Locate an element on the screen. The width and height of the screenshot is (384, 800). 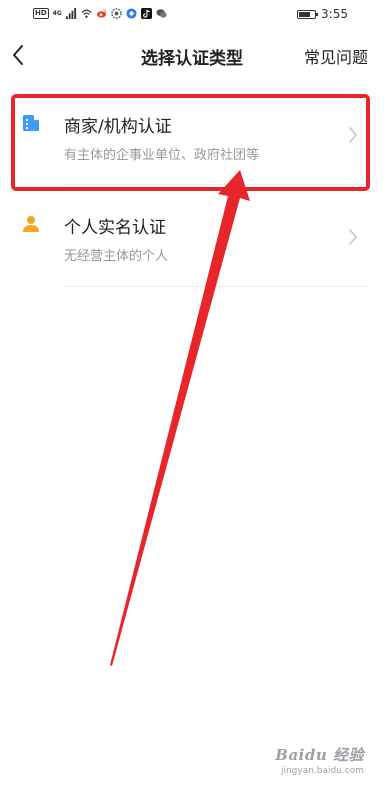
person-icon is located at coordinates (31, 224).